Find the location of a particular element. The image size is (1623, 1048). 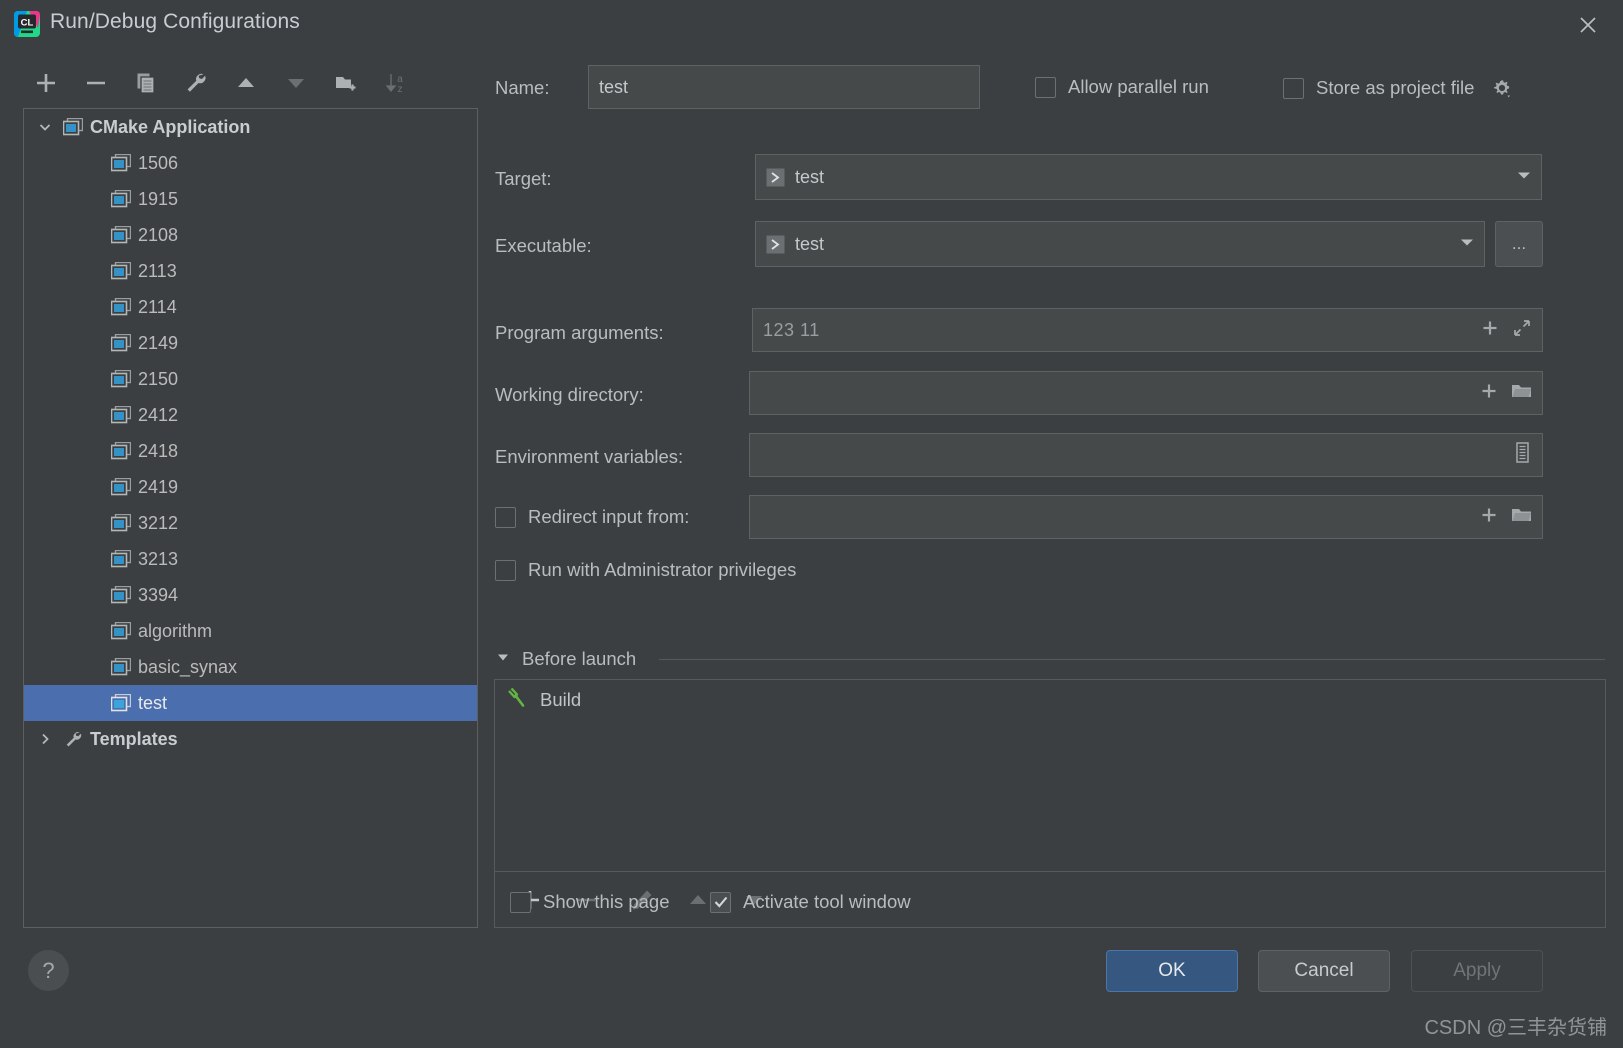

new-folder-button is located at coordinates (346, 83).